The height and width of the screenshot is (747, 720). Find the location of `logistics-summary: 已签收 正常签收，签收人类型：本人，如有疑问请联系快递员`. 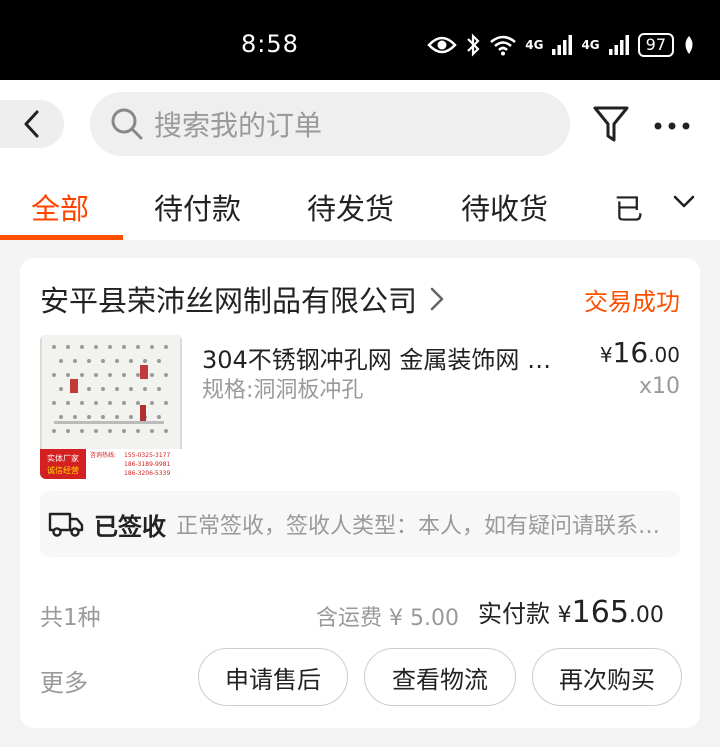

logistics-summary: 已签收 正常签收，签收人类型：本人，如有疑问请联系快递员 is located at coordinates (360, 524).